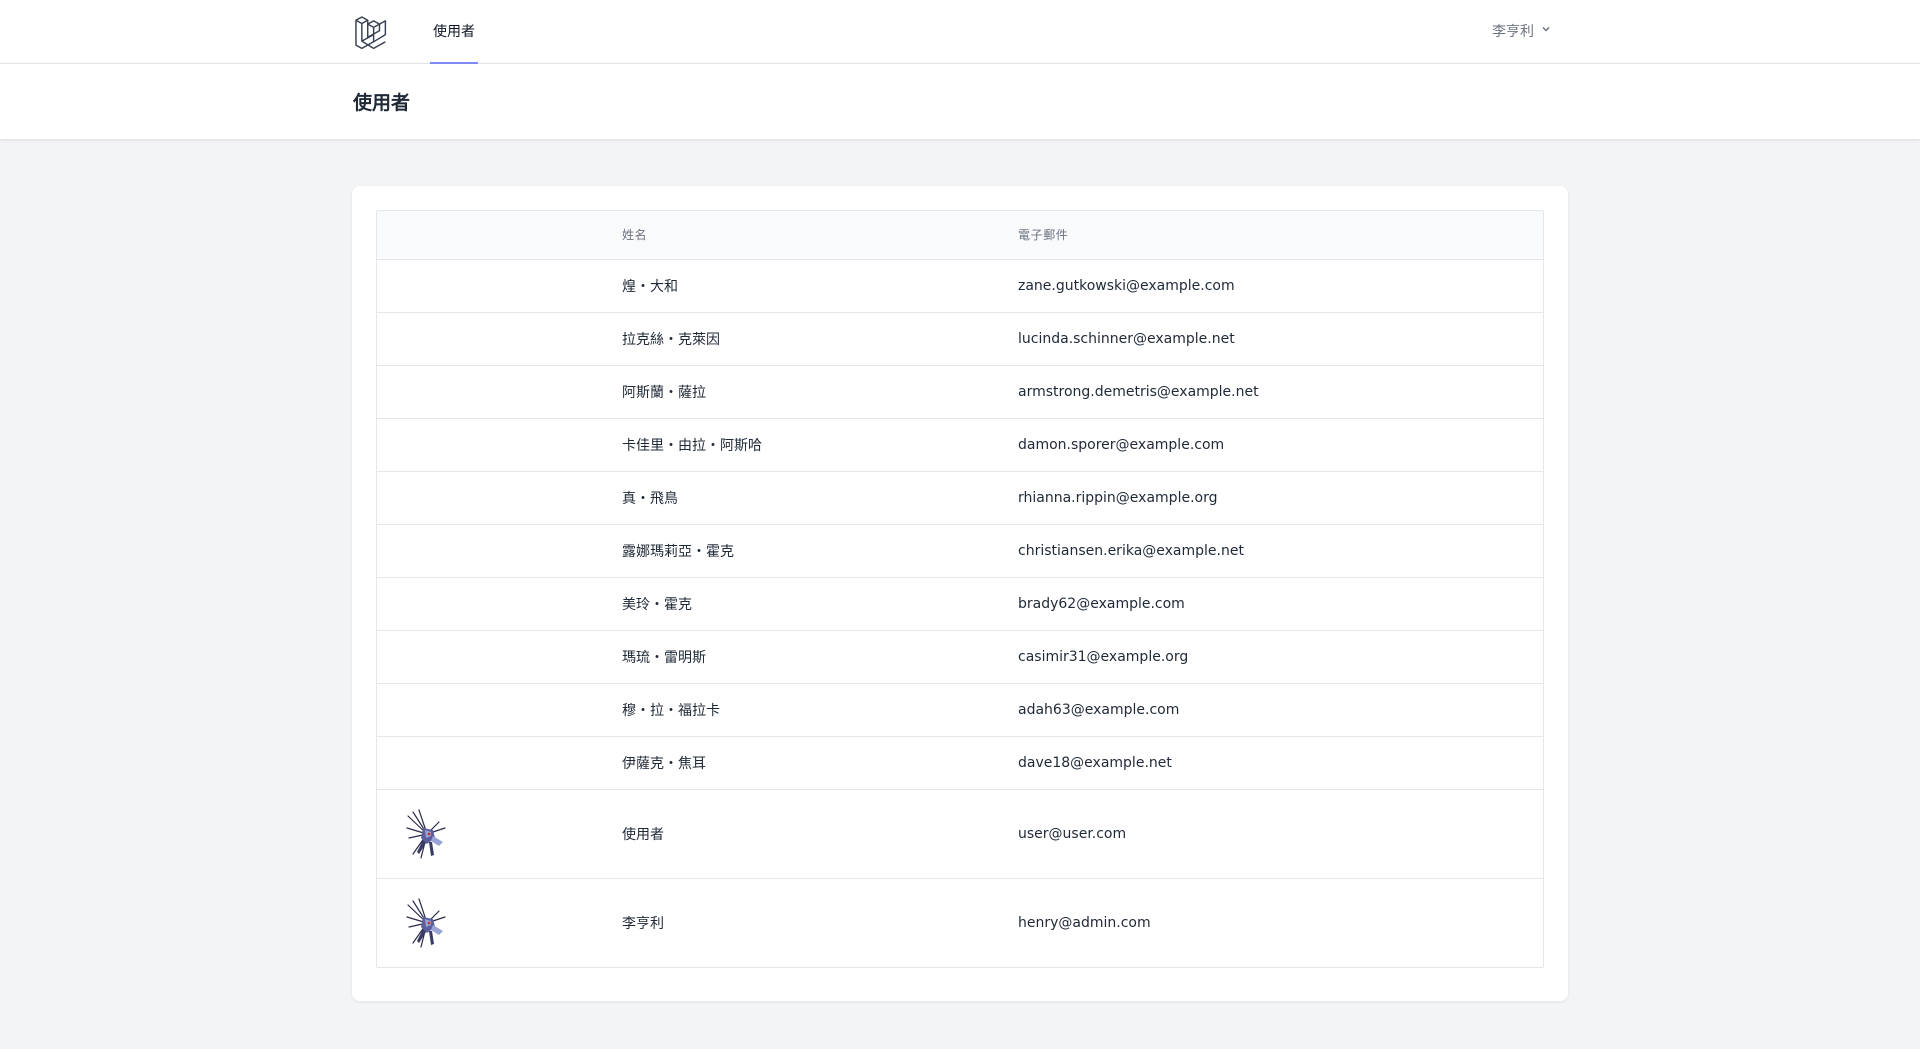 The width and height of the screenshot is (1920, 1049). Describe the element at coordinates (664, 657) in the screenshot. I see `user-name-cell: 瑪琉・雷明斯` at that location.